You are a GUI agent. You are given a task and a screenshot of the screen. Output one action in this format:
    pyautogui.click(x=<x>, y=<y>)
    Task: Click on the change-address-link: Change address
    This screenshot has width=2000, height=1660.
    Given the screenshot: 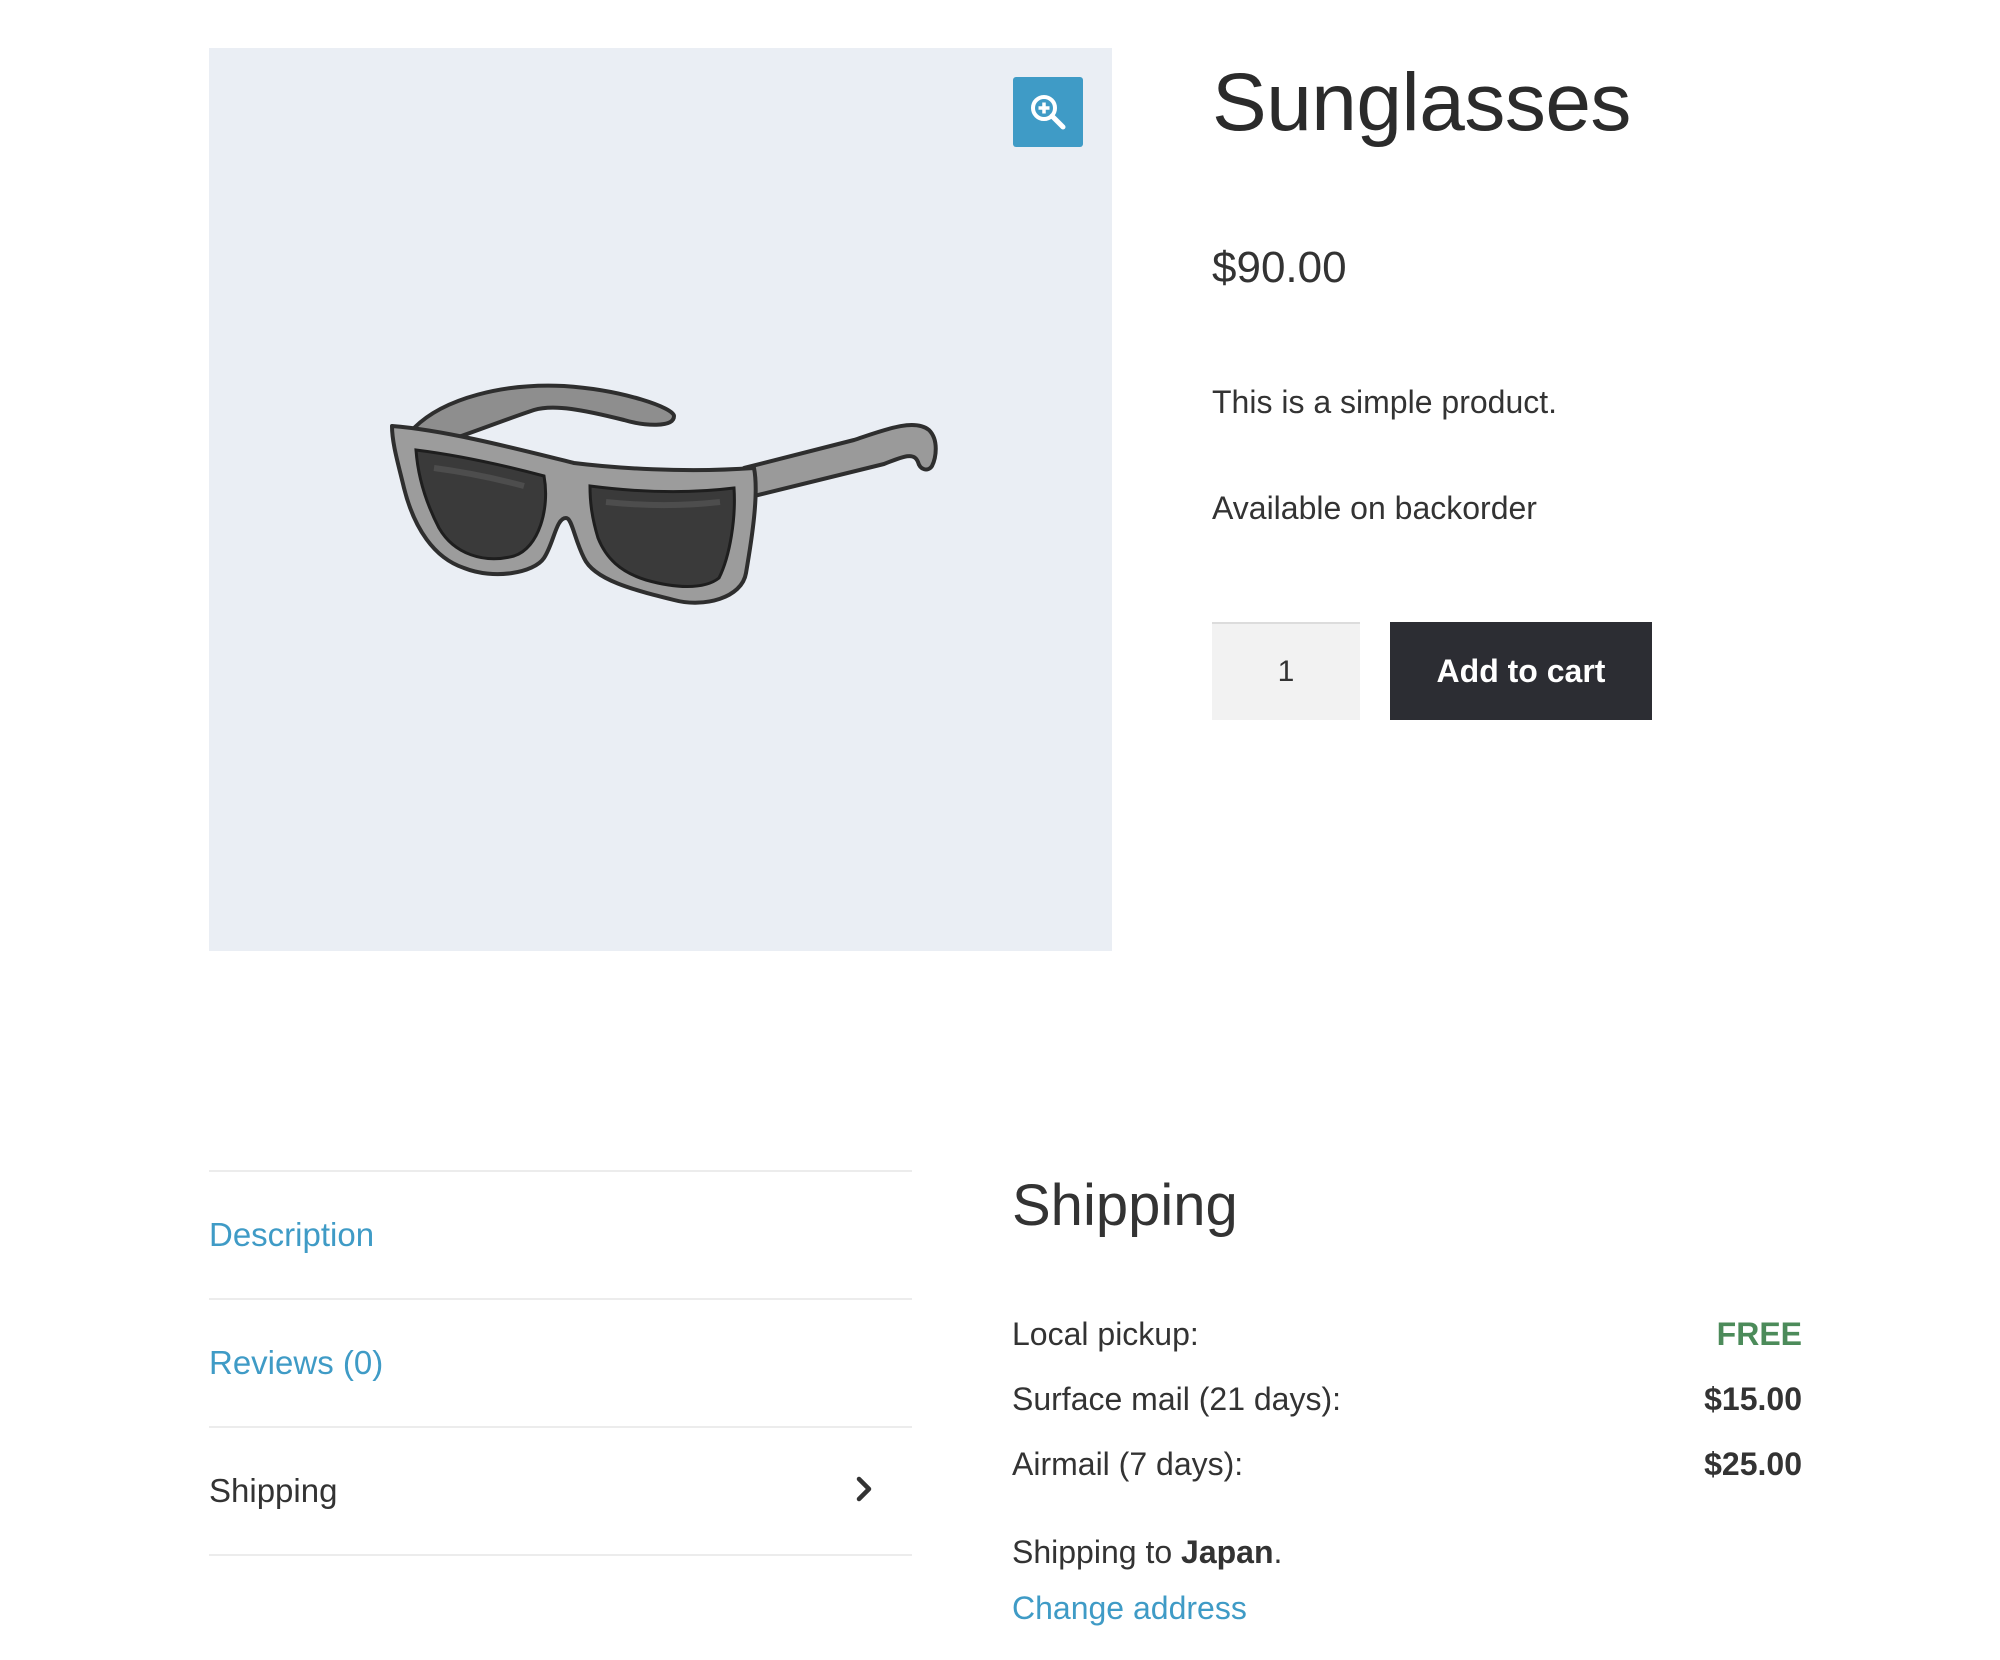 What is the action you would take?
    pyautogui.click(x=1129, y=1608)
    